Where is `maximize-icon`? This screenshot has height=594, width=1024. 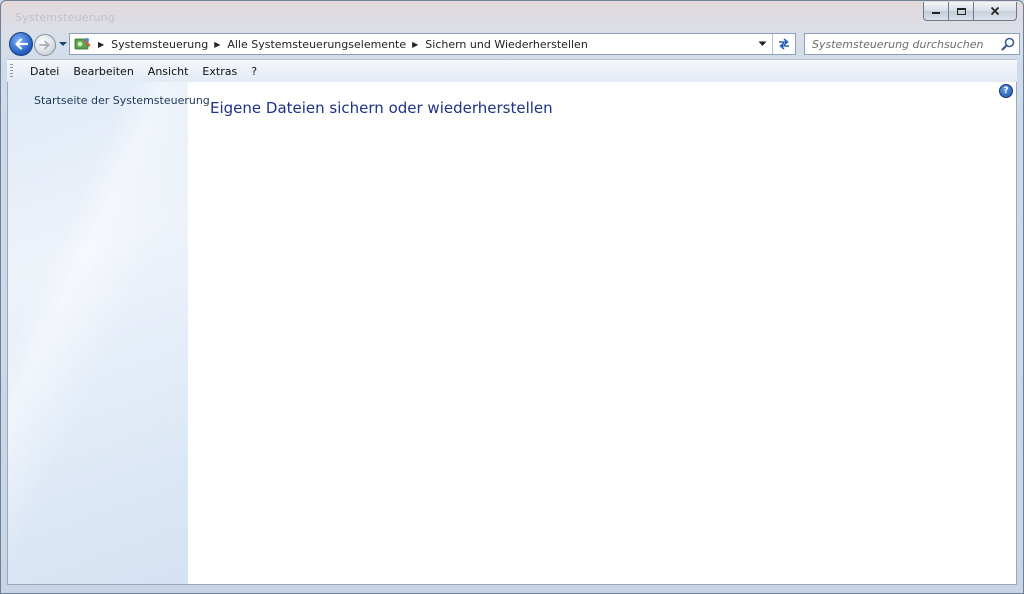
maximize-icon is located at coordinates (961, 11).